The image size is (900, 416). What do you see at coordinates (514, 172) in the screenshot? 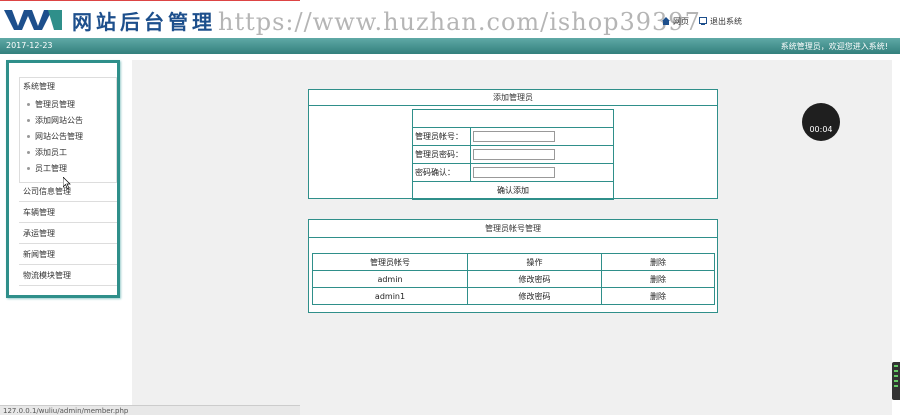
I see `confirm-password-input` at bounding box center [514, 172].